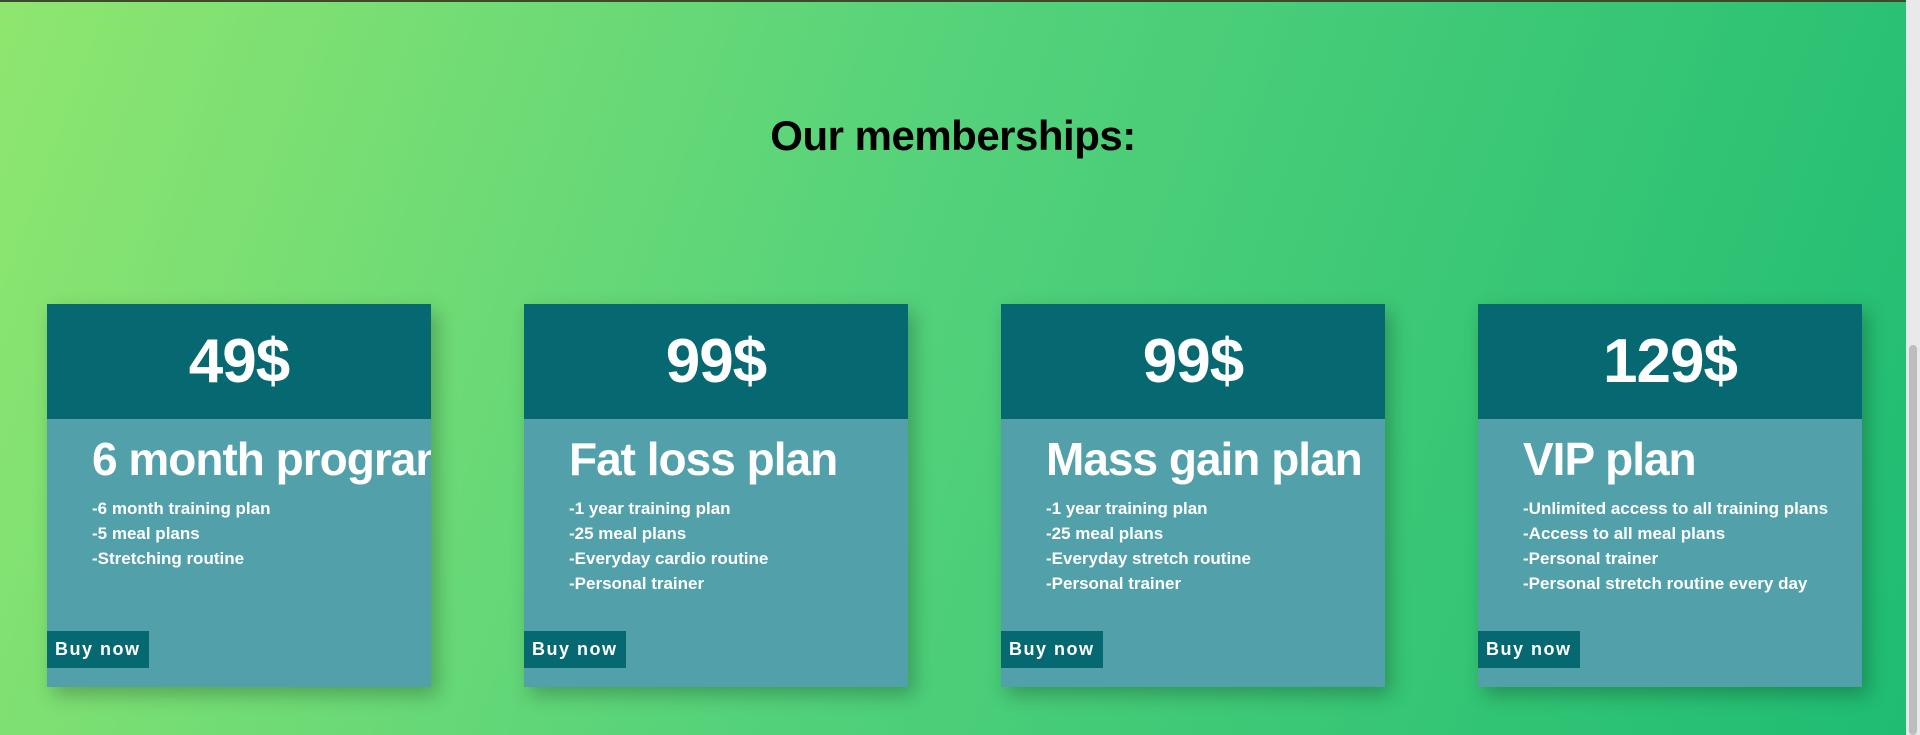 This screenshot has width=1920, height=735. What do you see at coordinates (1149, 558) in the screenshot?
I see `feature-item: -Everyday stretch routine` at bounding box center [1149, 558].